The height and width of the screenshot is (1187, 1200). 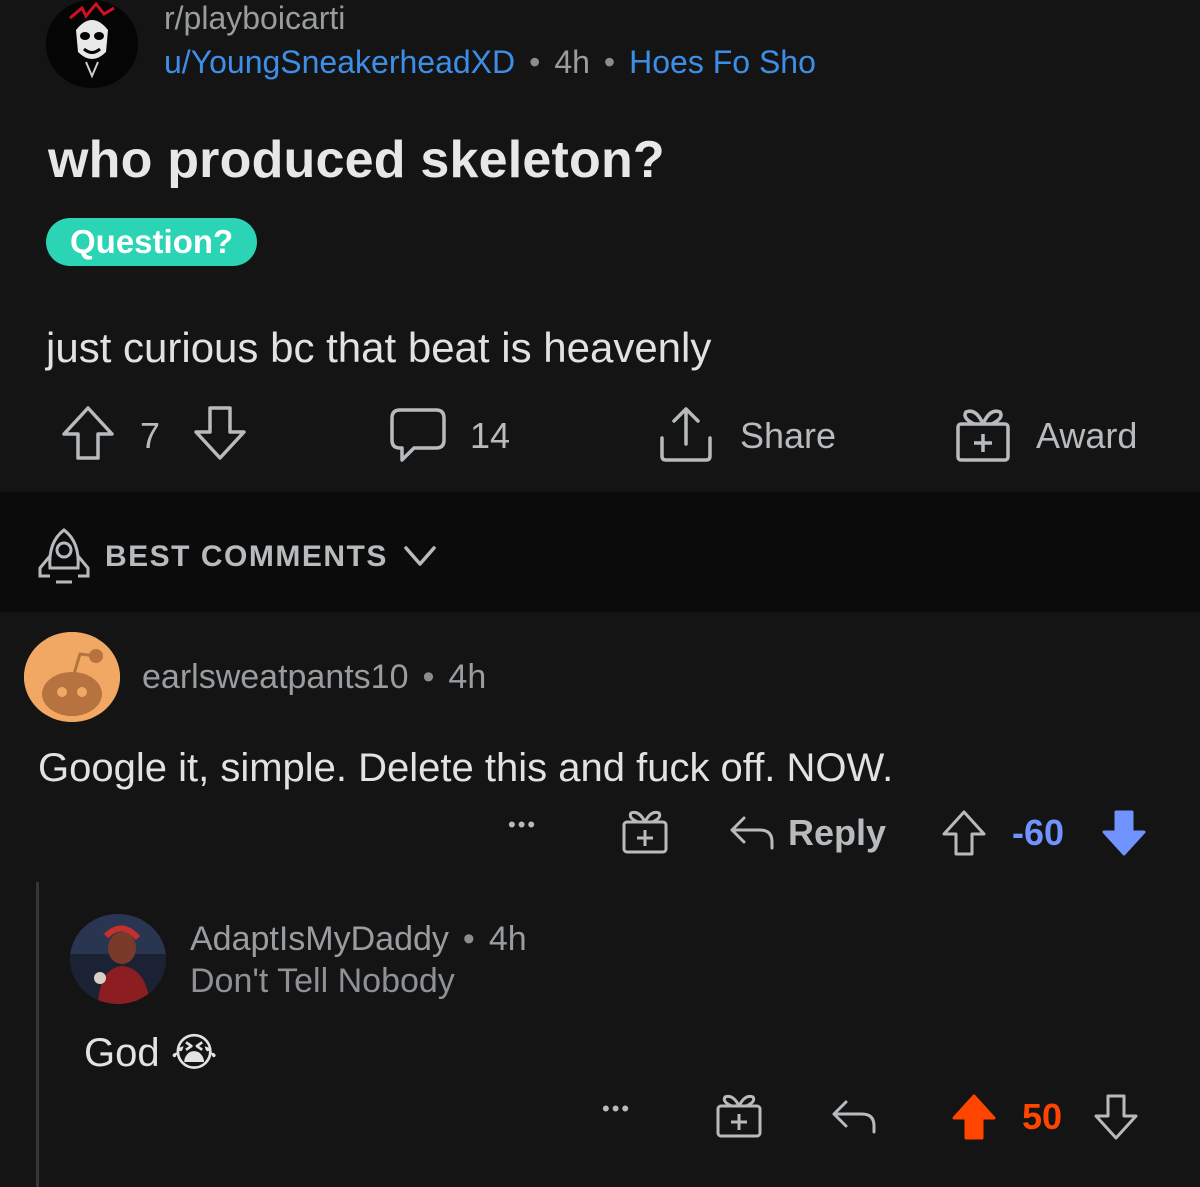 I want to click on author-flair: Hoes Fo Sho, so click(x=722, y=62).